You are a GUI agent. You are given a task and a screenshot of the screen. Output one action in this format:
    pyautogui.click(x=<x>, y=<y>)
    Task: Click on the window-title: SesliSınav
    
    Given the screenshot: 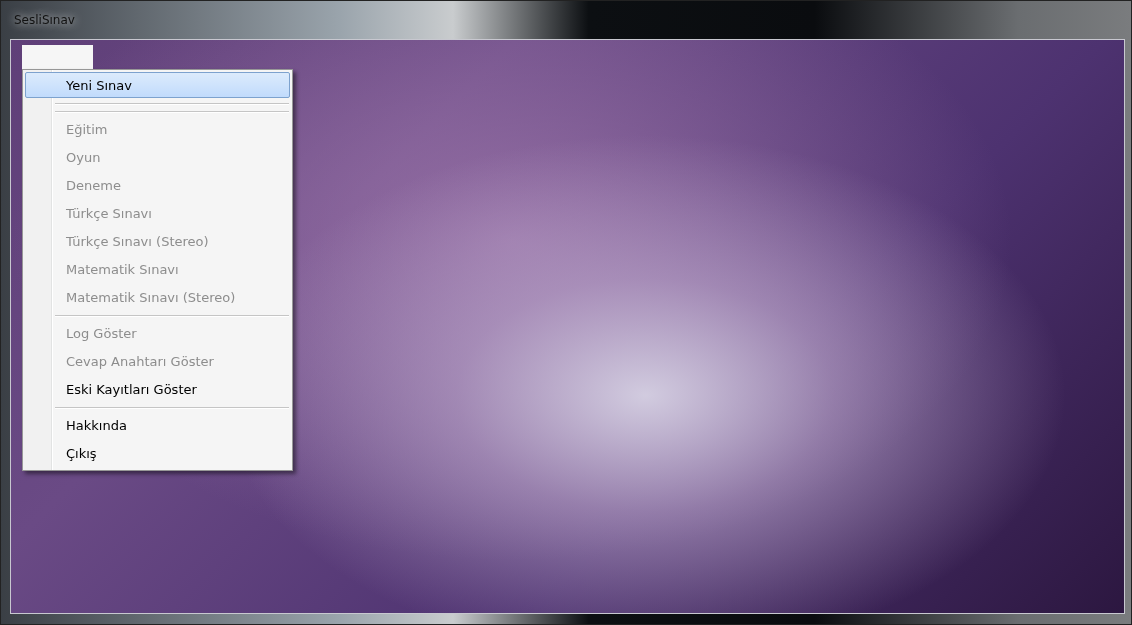 What is the action you would take?
    pyautogui.click(x=44, y=20)
    